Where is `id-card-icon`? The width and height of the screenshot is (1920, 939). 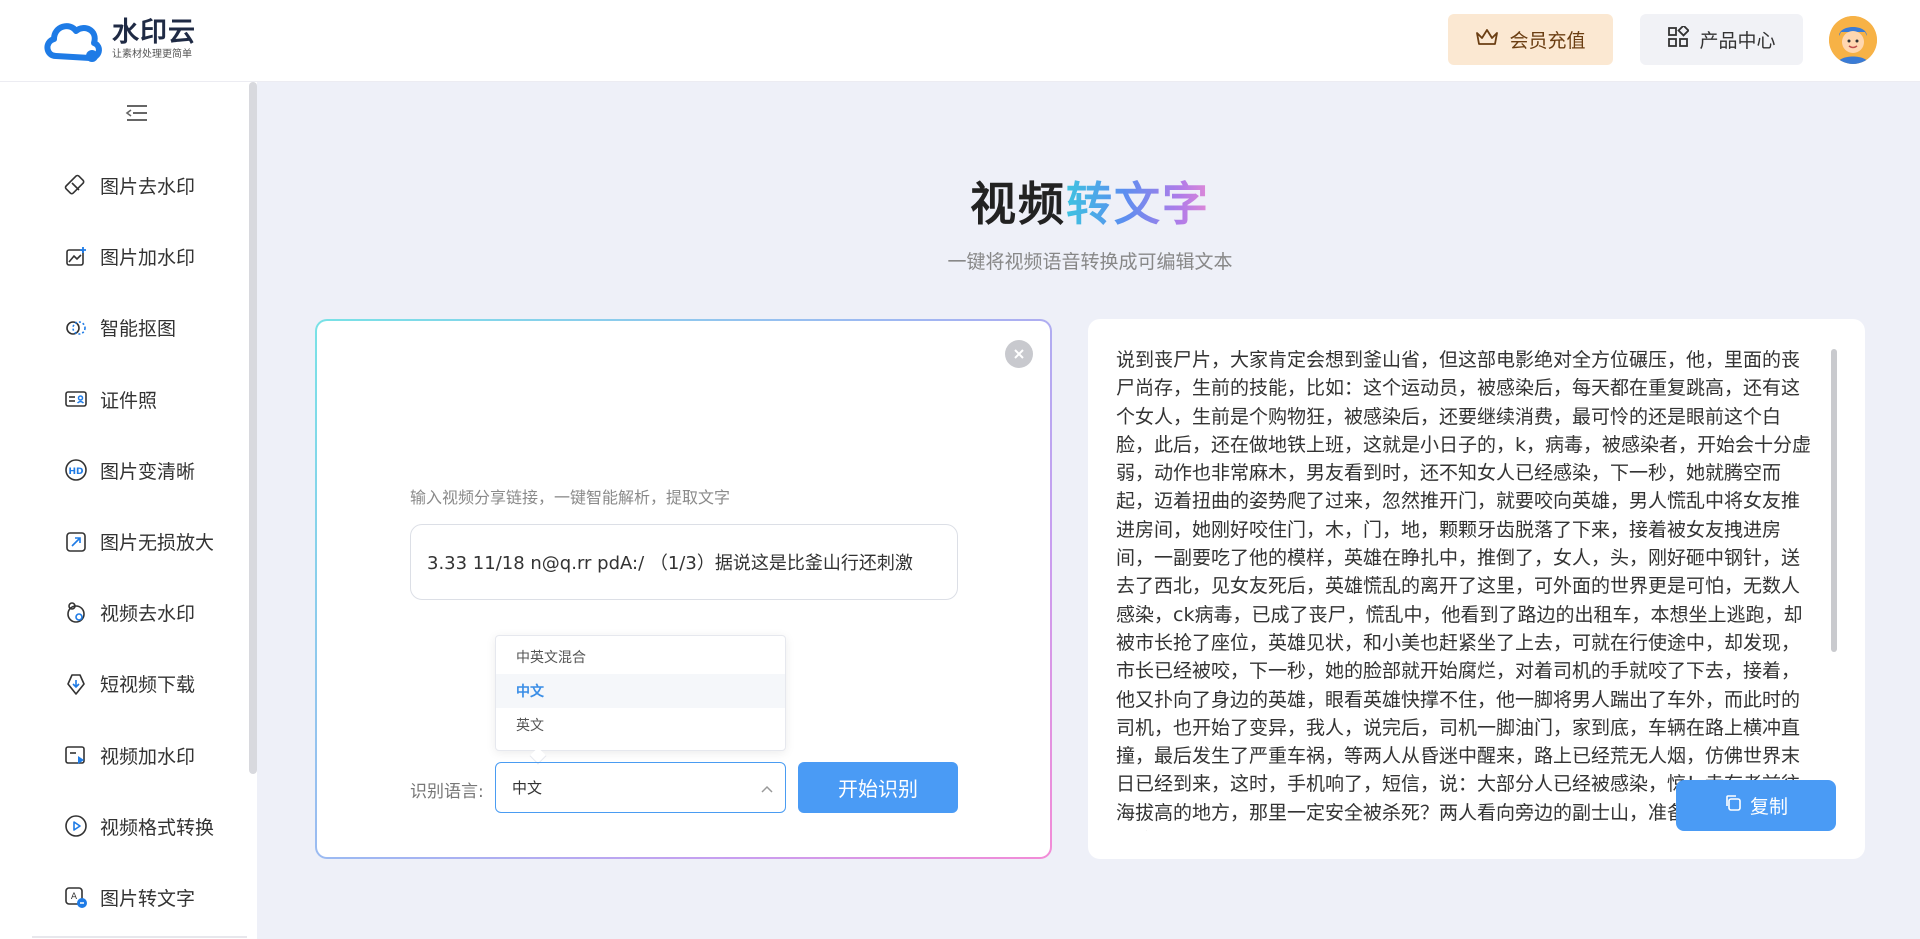
id-card-icon is located at coordinates (76, 399).